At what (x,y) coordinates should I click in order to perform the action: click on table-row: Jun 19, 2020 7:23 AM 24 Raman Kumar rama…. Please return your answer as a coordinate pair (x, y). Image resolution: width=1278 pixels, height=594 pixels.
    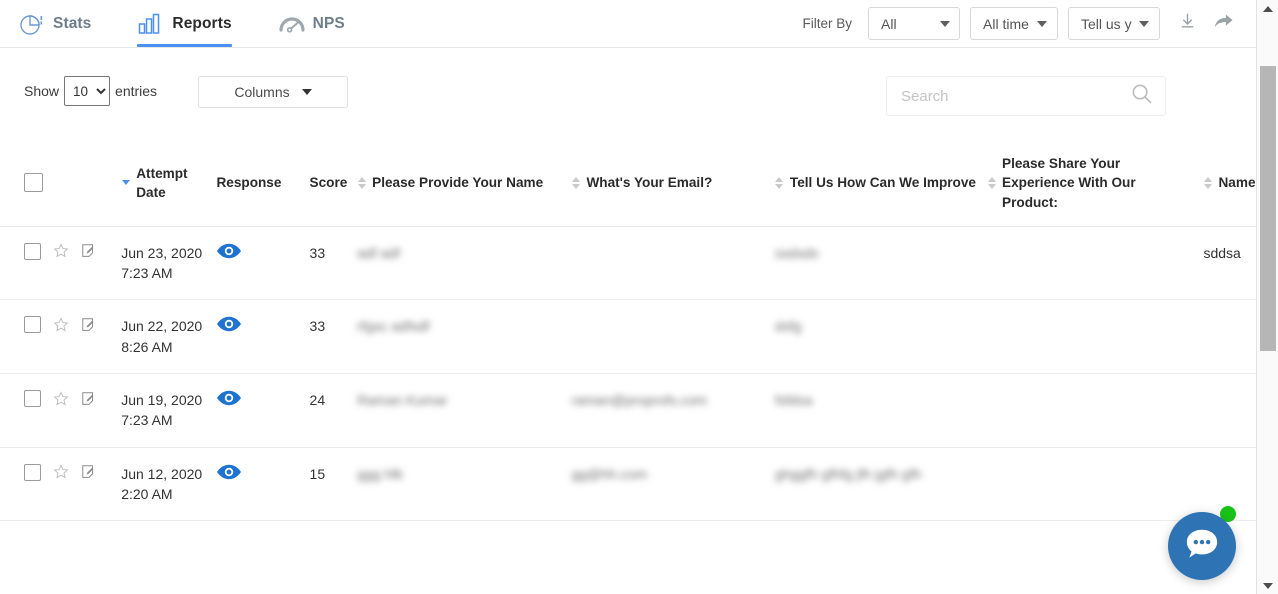
    Looking at the image, I should click on (628, 410).